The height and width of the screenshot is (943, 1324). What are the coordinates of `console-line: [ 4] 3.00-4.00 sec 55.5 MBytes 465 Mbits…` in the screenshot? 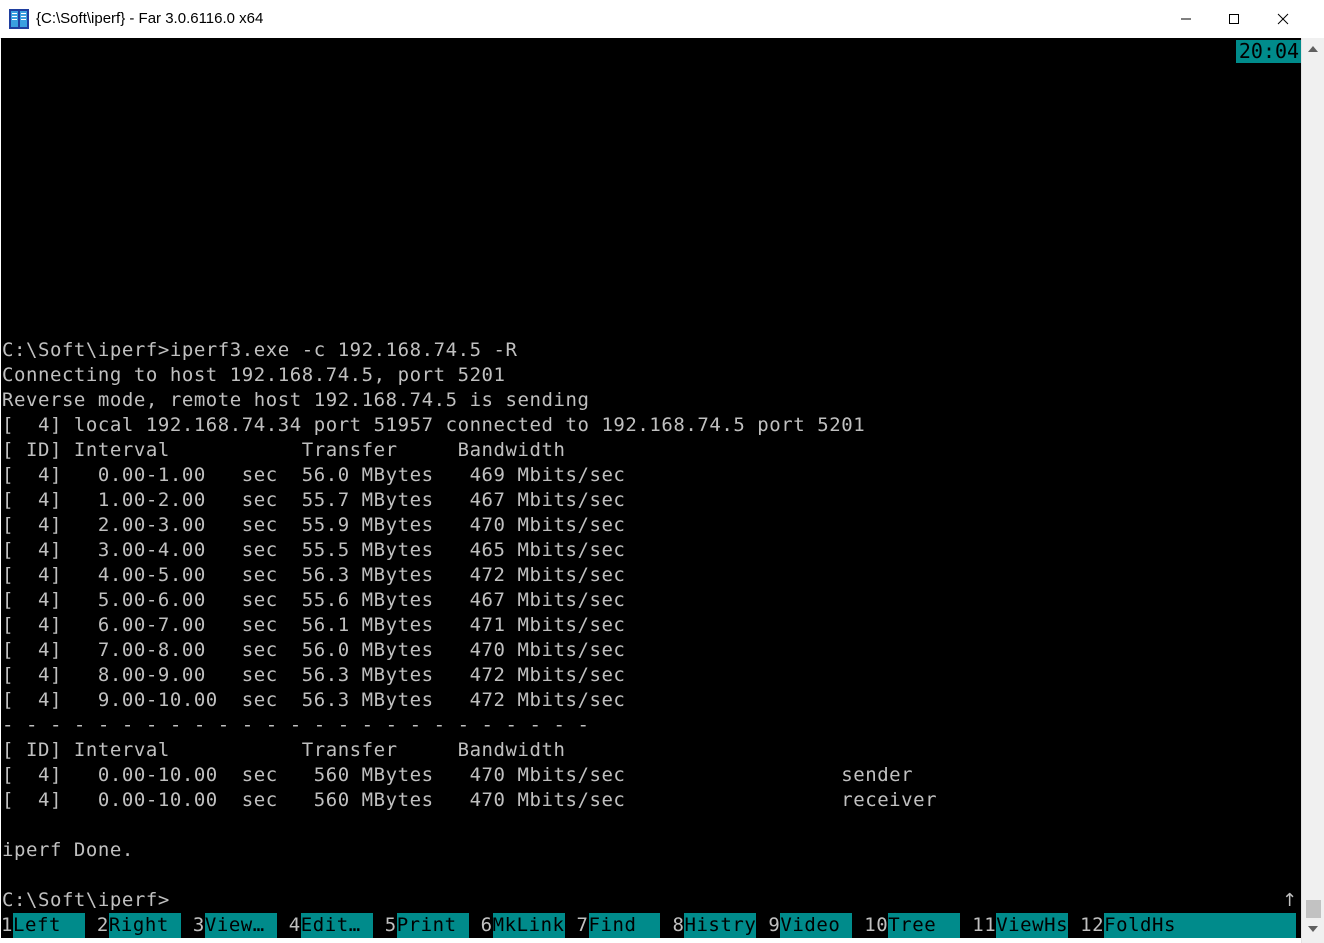 It's located at (314, 550).